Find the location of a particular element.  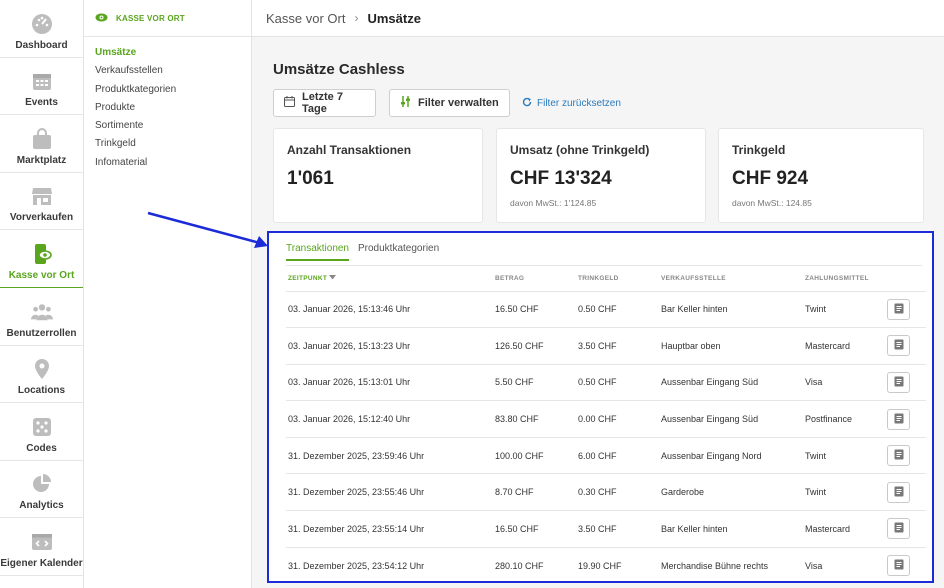

pie-chart-icon is located at coordinates (42, 484).